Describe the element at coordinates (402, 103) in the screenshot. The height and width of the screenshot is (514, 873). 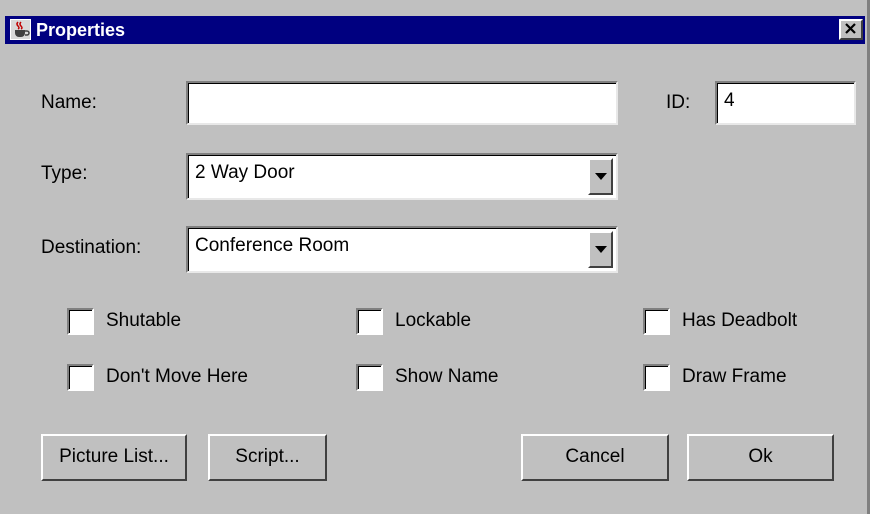
I see `name-input` at that location.